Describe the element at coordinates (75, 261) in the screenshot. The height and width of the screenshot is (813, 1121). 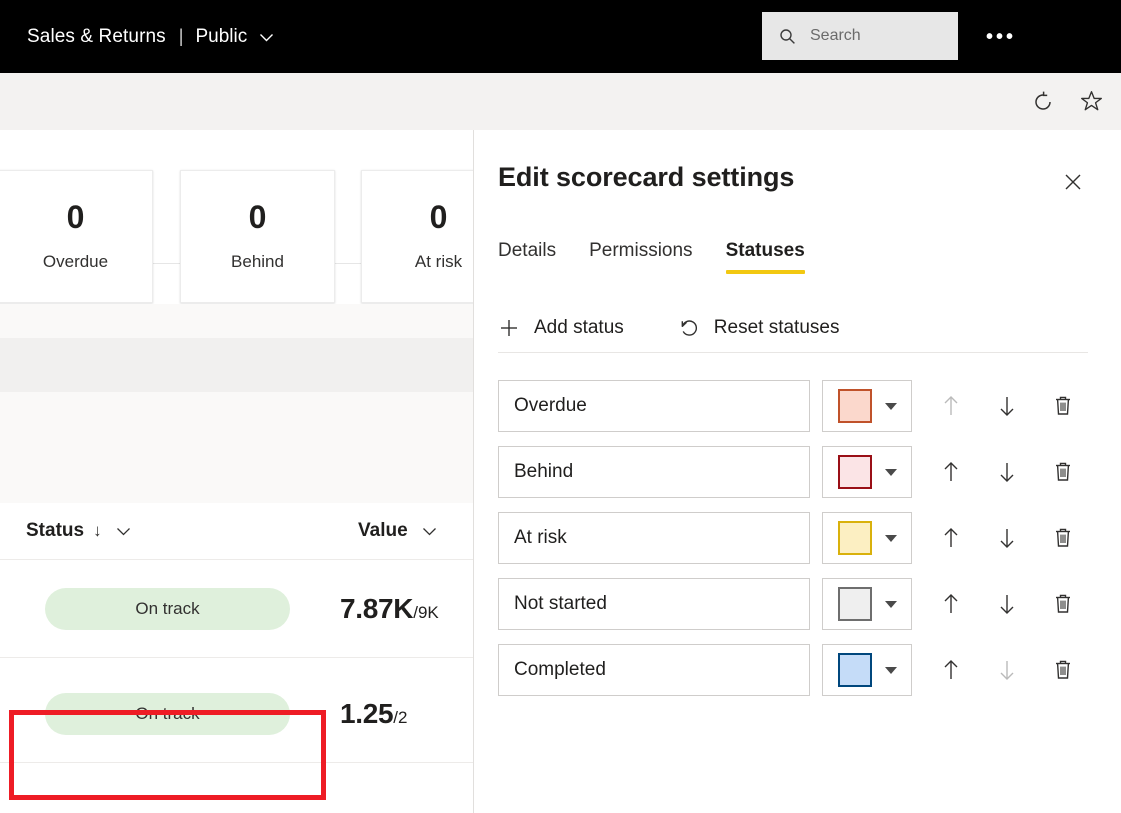
I see `kpi-label: Overdue` at that location.